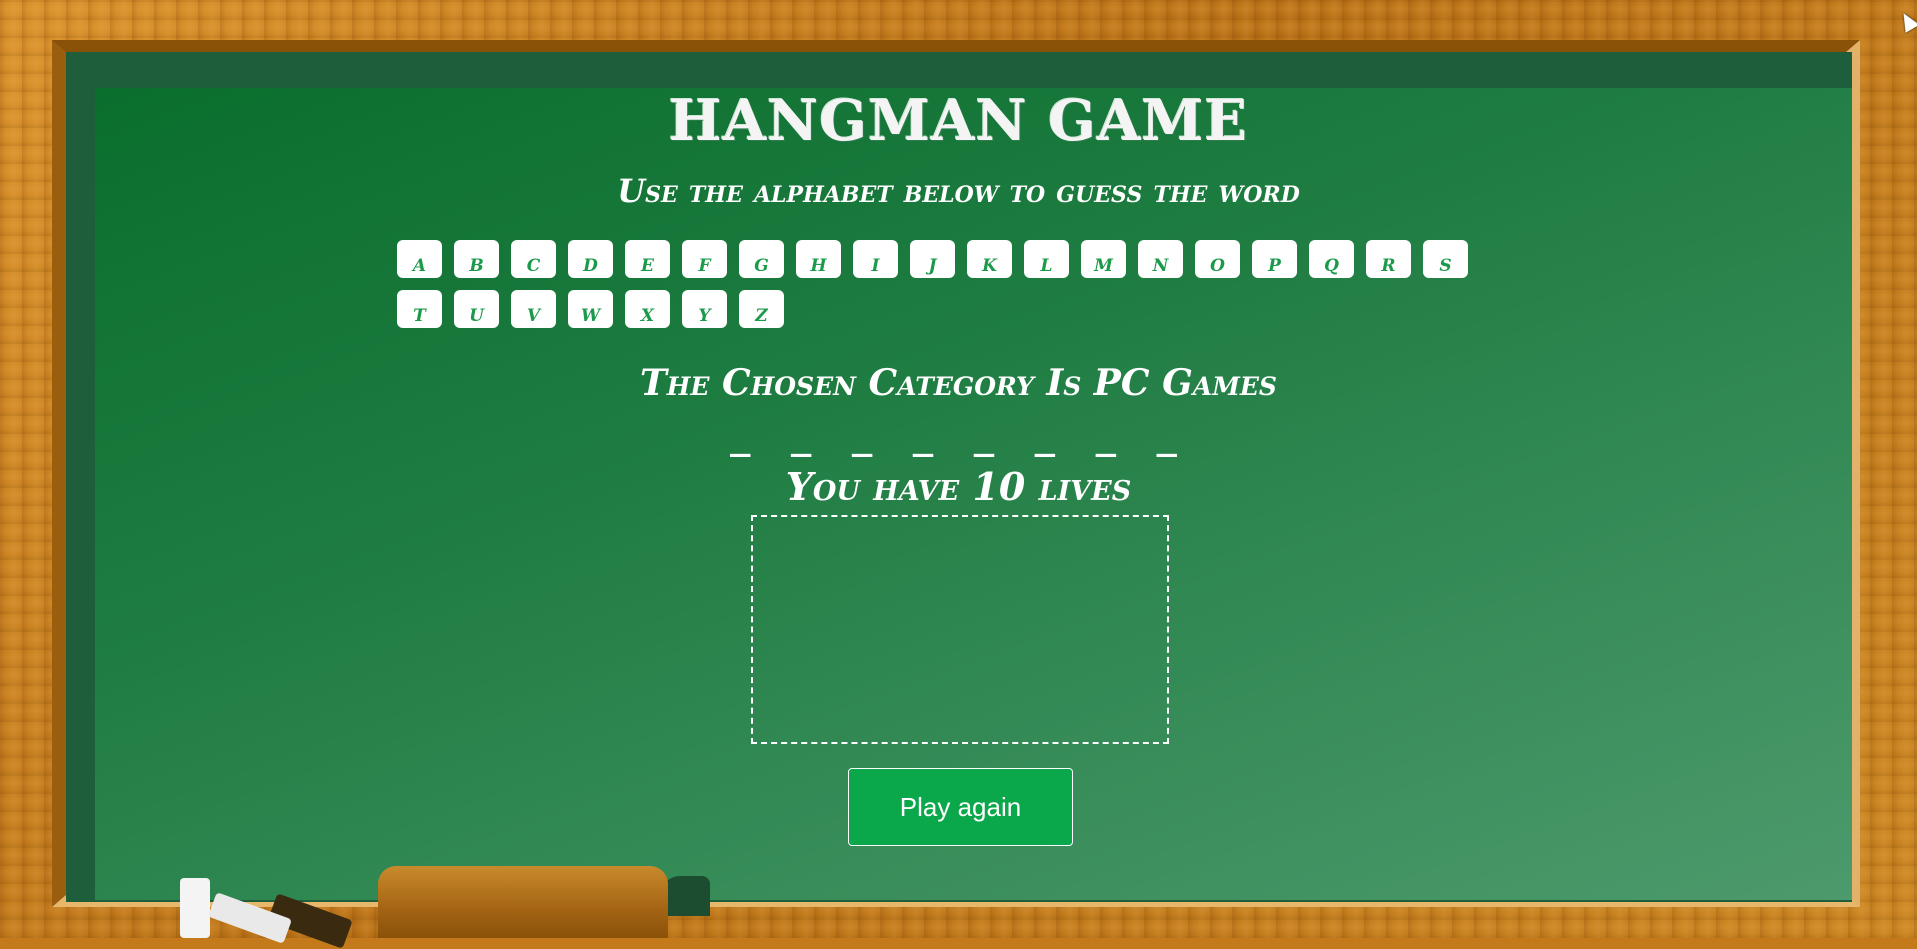  I want to click on letter-button-c: C, so click(533, 259).